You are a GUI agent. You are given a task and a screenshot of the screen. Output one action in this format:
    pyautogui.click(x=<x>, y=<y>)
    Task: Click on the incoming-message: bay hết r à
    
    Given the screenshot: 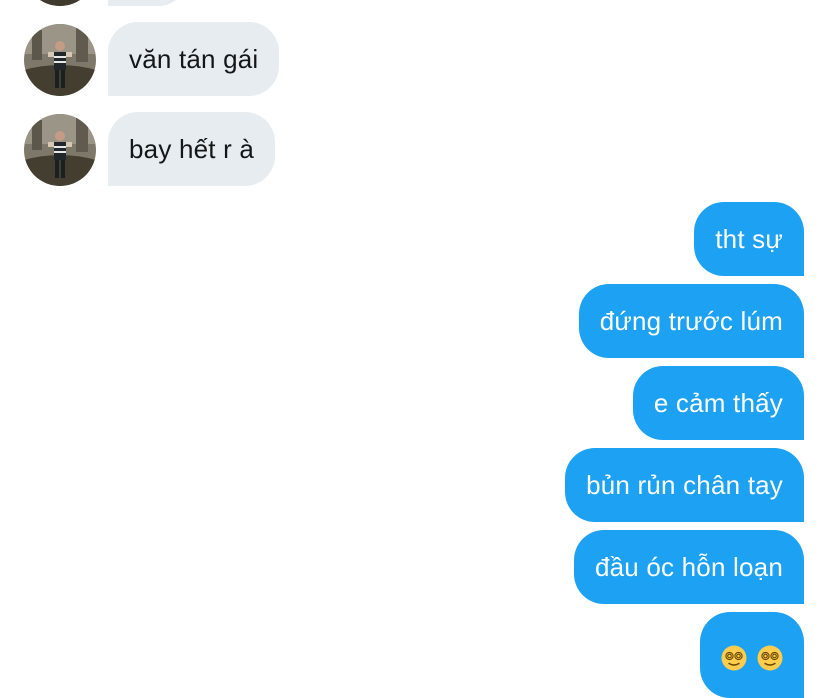 What is the action you would take?
    pyautogui.click(x=192, y=149)
    